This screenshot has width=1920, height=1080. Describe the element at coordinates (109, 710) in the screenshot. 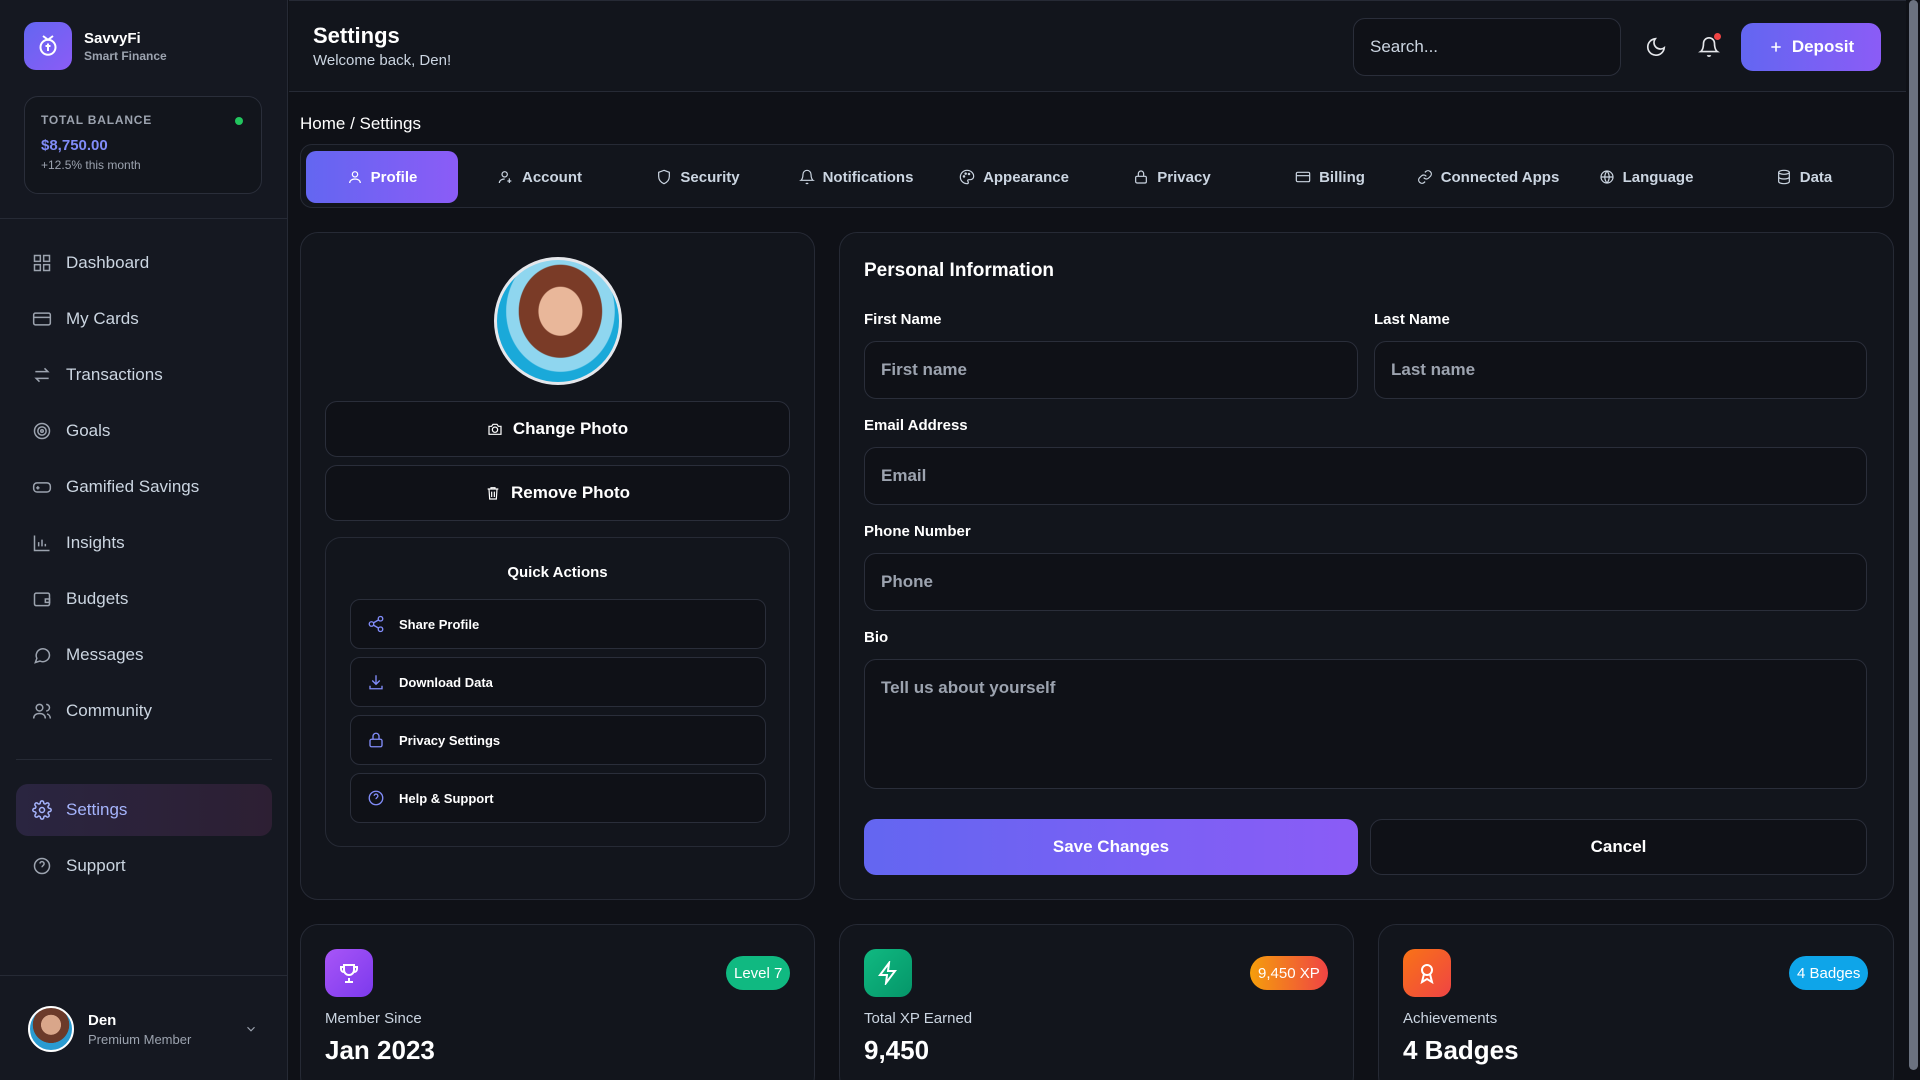

I see `sidebar-item-label: Community` at that location.